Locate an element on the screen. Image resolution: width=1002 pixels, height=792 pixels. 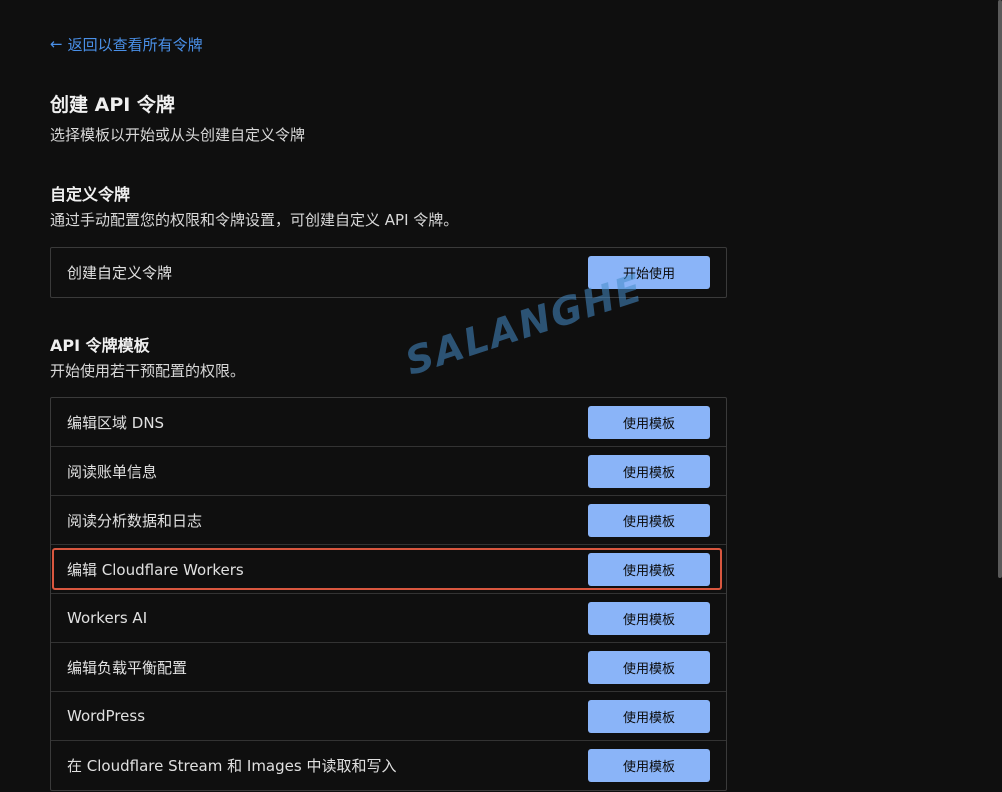
custom-token-row: 创建自定义令牌 开始使用 is located at coordinates (388, 272).